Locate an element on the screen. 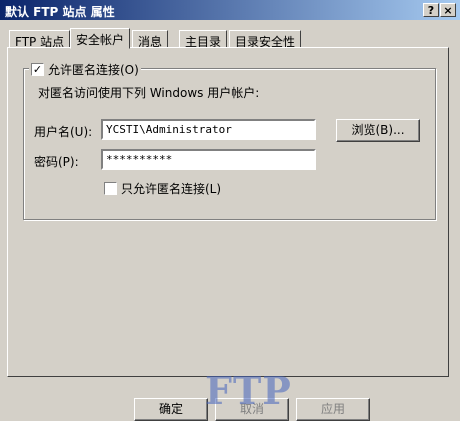 The image size is (460, 421). apply-button: 应用 is located at coordinates (333, 409).